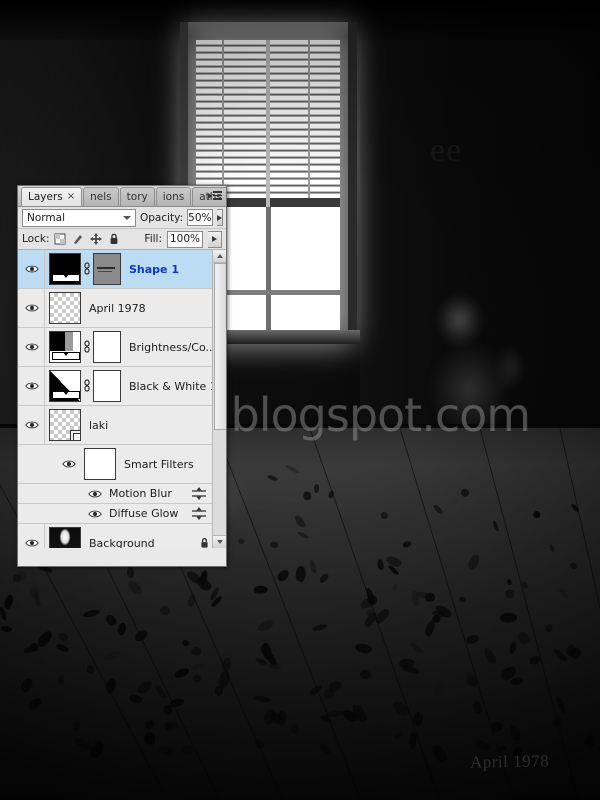 The image size is (600, 800). Describe the element at coordinates (215, 195) in the screenshot. I see `panel-menu-icon` at that location.